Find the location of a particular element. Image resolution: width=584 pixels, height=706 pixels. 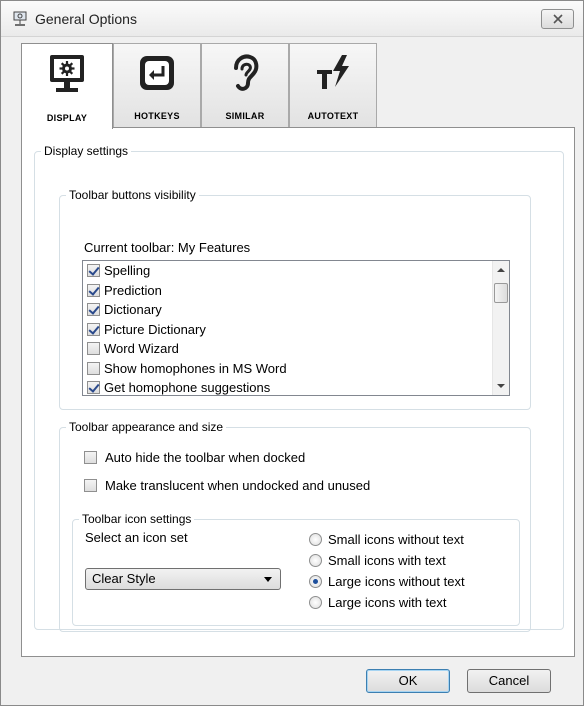

radio-small-with-text: Small icons with text is located at coordinates (377, 562).